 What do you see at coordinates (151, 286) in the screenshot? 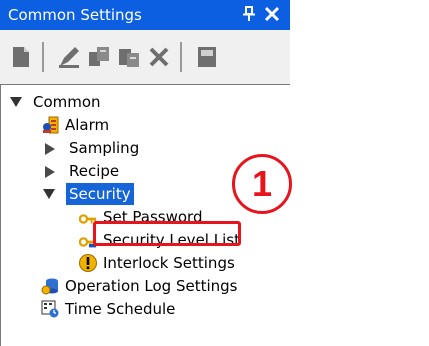
I see `tree-item-label: Operation Log Settings` at bounding box center [151, 286].